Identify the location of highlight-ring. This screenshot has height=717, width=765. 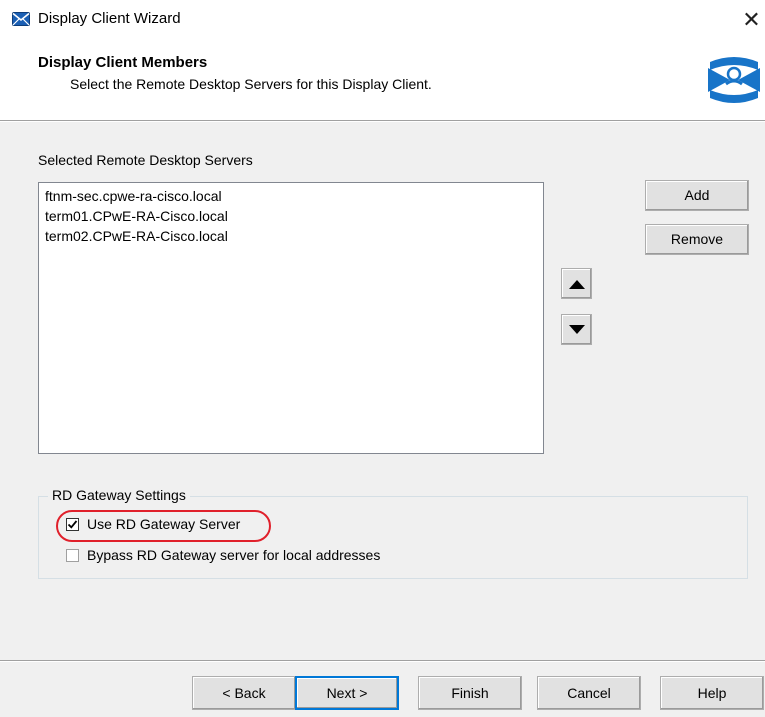
(163, 526).